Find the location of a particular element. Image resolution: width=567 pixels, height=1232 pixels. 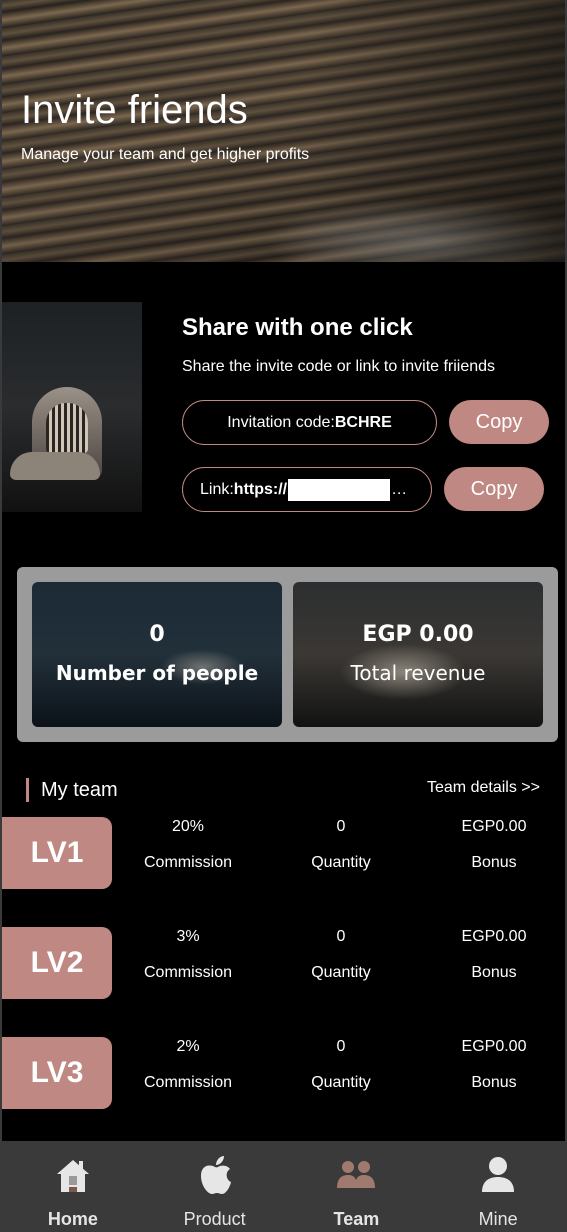

home-icon is located at coordinates (73, 1175).